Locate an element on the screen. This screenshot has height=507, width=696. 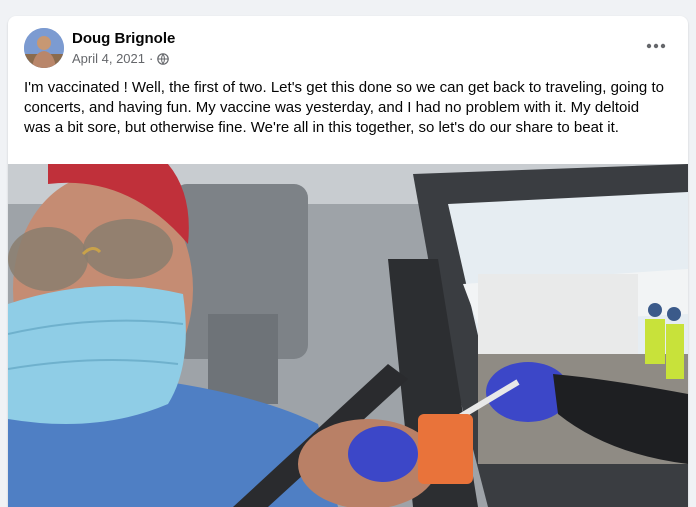
post-date: April 4, 2021 is located at coordinates (108, 58).